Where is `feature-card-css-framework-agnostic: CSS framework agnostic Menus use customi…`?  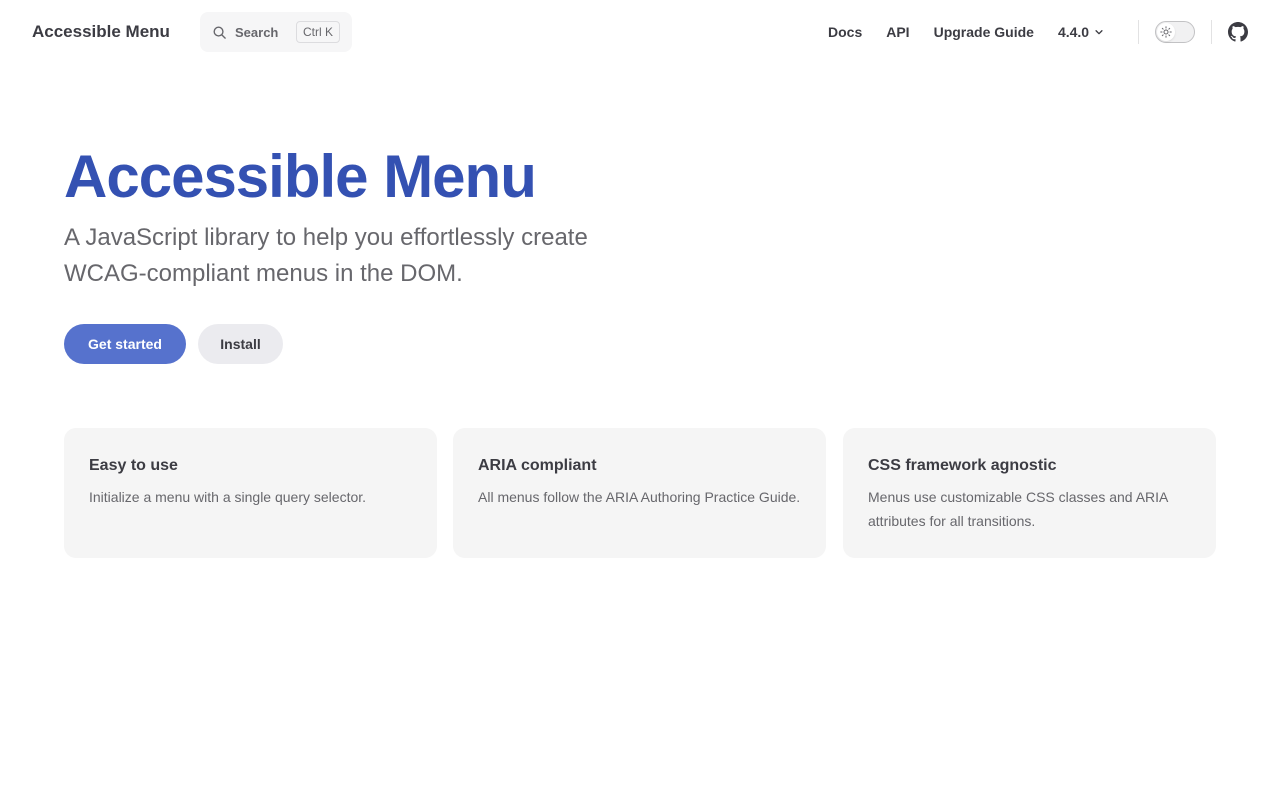 feature-card-css-framework-agnostic: CSS framework agnostic Menus use customi… is located at coordinates (1029, 493).